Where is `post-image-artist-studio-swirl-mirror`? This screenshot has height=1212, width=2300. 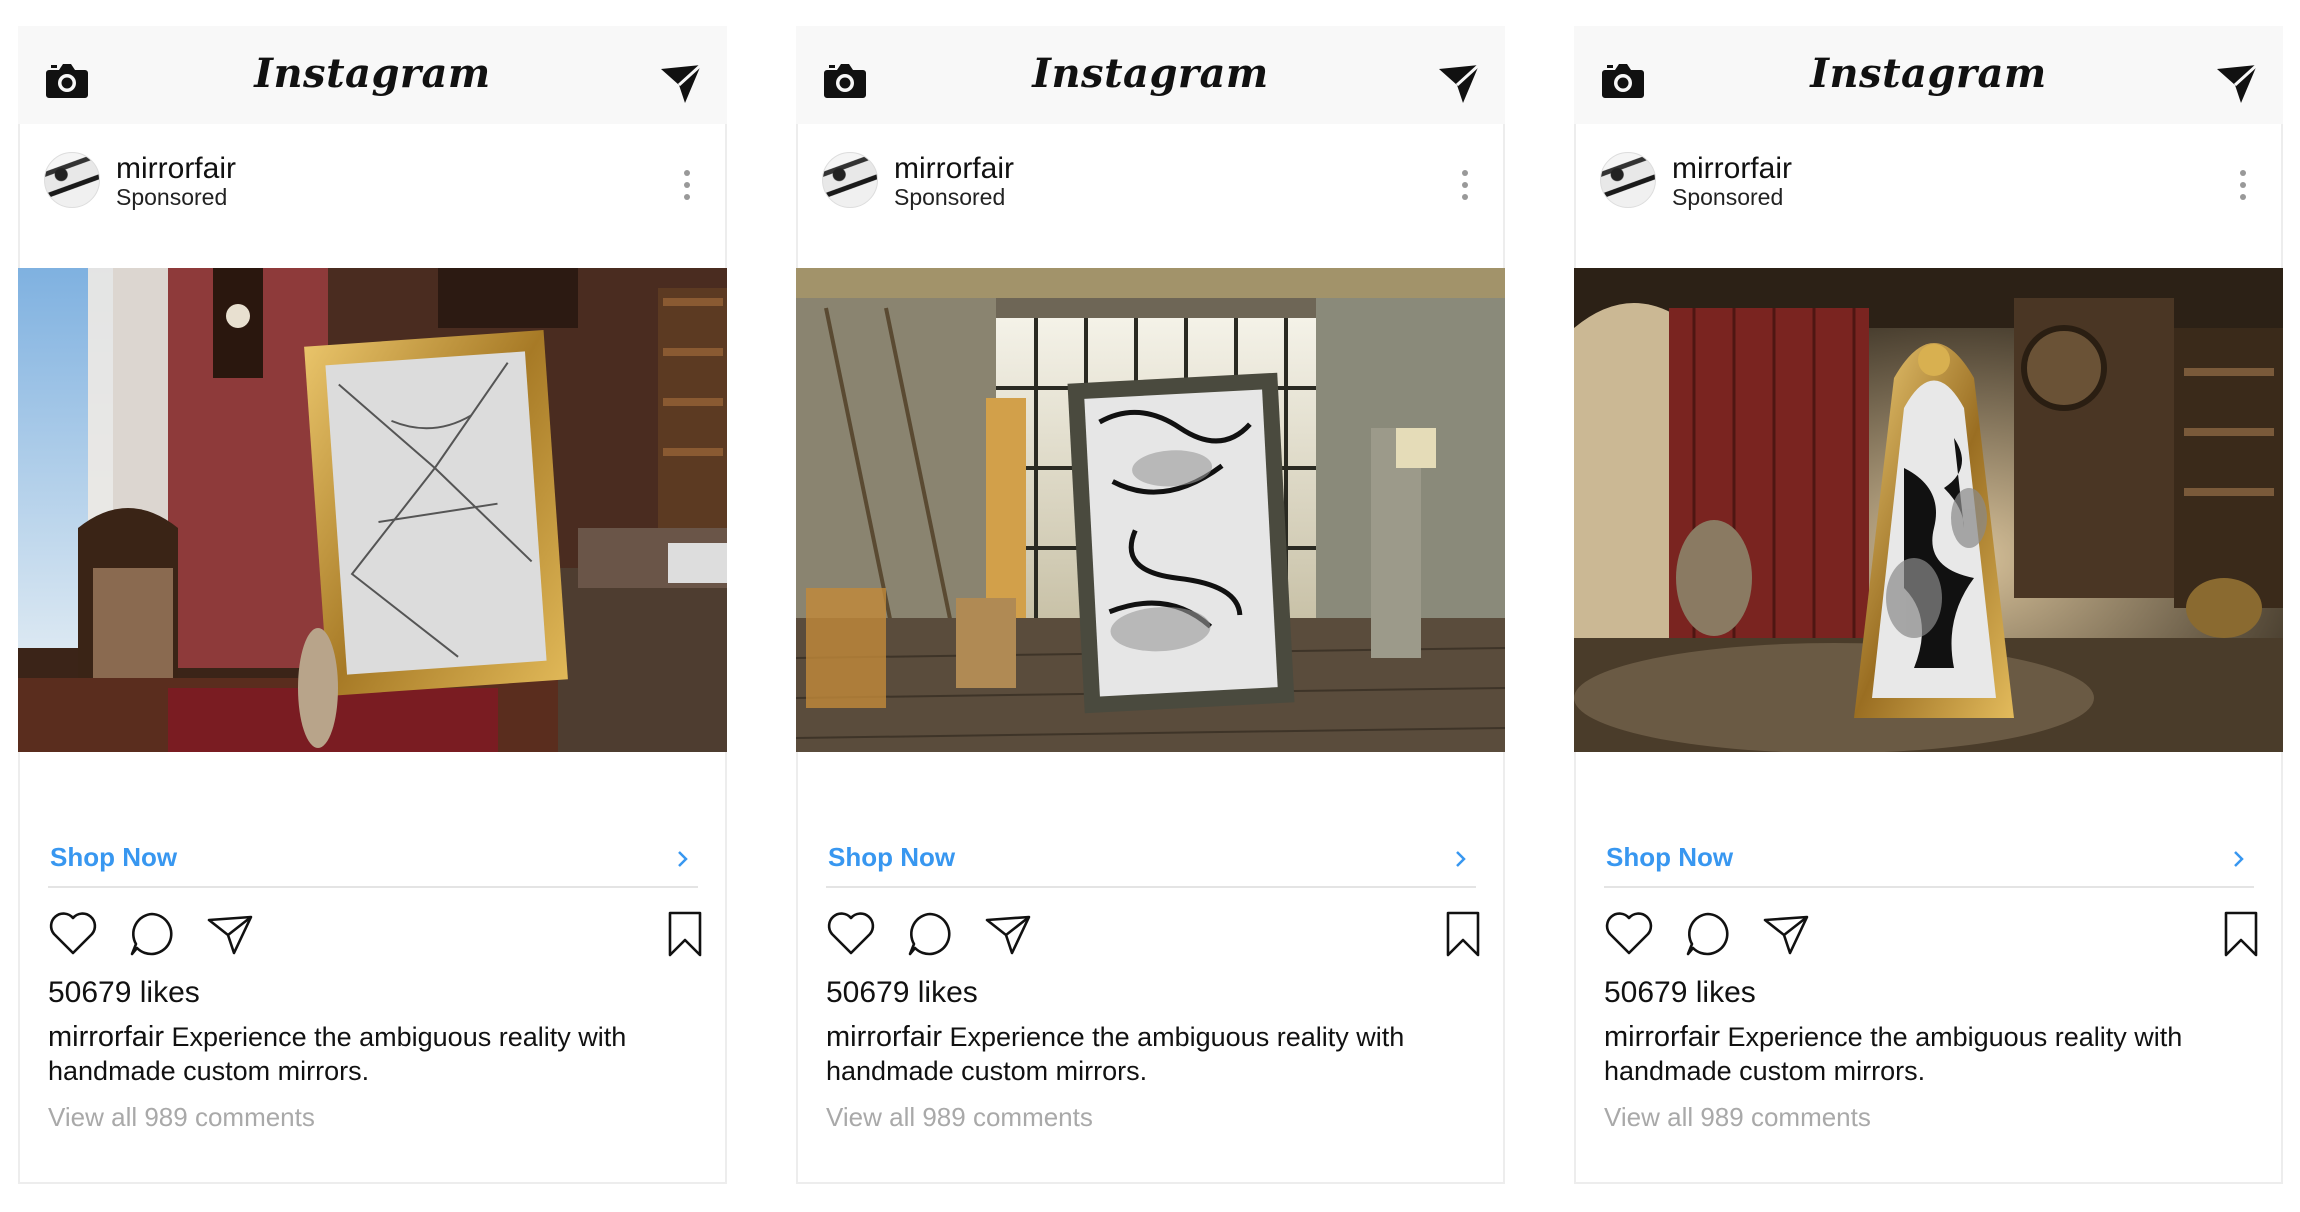
post-image-artist-studio-swirl-mirror is located at coordinates (1150, 510).